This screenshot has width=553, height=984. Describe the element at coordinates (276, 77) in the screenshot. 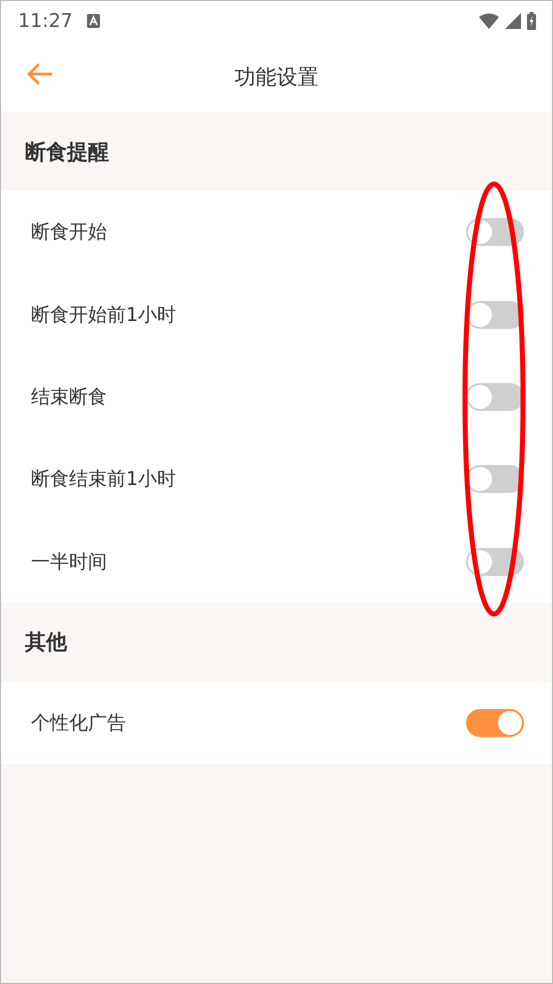

I see `page-title: 功能设置` at that location.